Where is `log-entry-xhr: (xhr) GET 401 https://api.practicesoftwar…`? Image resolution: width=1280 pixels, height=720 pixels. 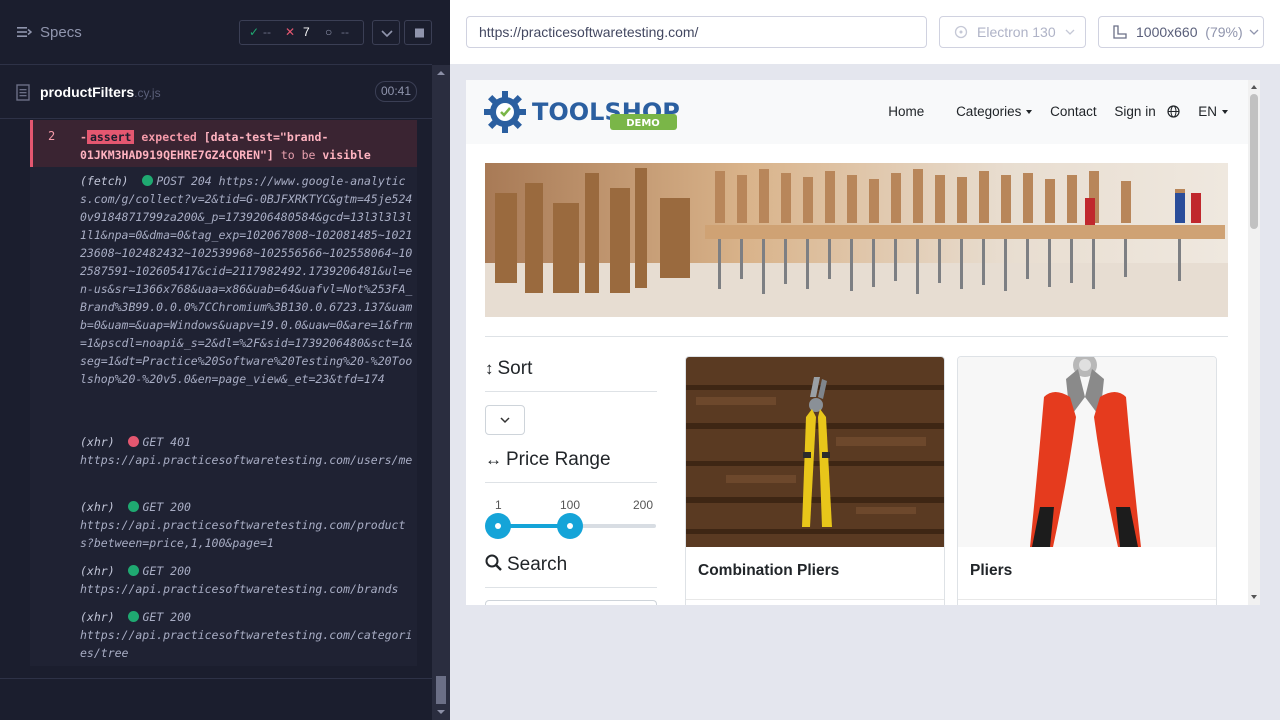 log-entry-xhr: (xhr) GET 401 https://api.practicesoftwar… is located at coordinates (247, 451).